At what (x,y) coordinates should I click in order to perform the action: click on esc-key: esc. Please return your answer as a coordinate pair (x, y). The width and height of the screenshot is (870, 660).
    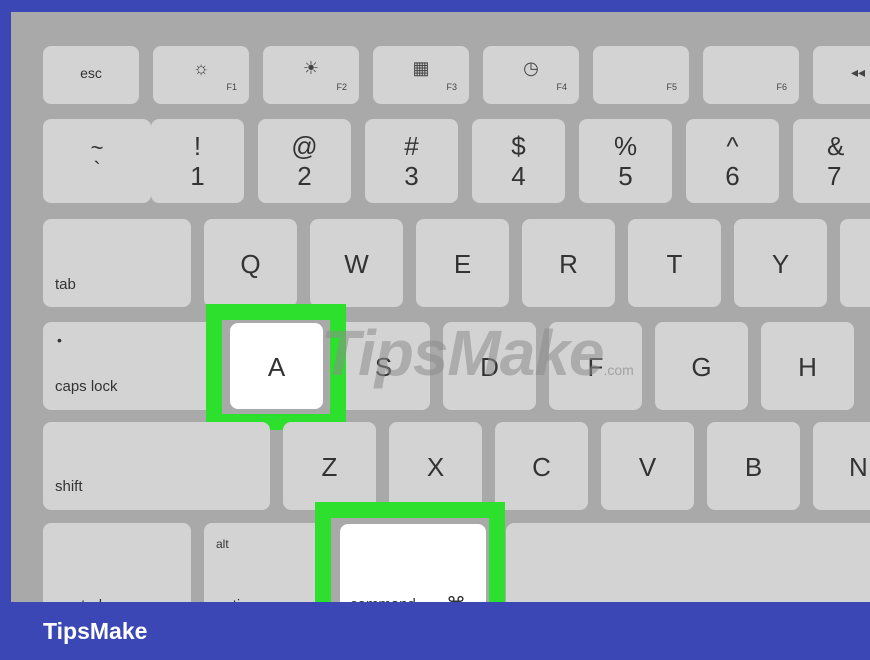
    Looking at the image, I should click on (91, 75).